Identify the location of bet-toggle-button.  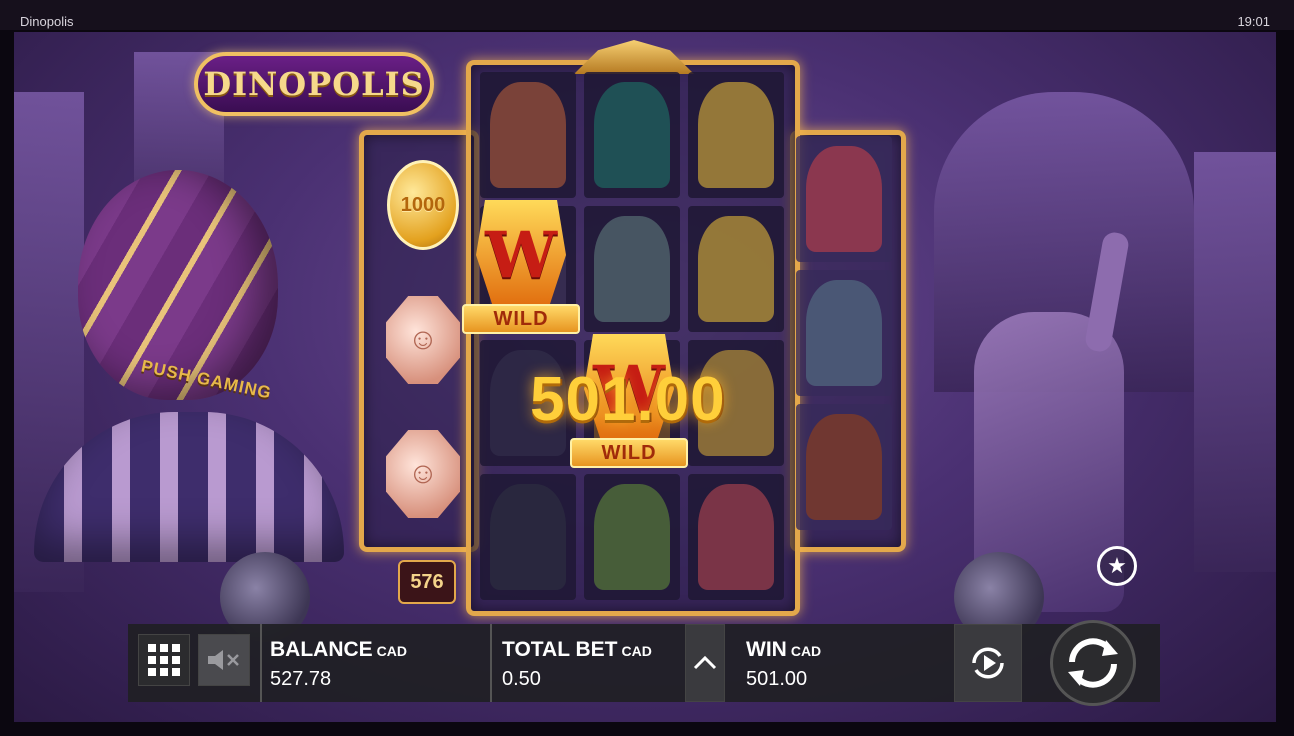
(705, 663).